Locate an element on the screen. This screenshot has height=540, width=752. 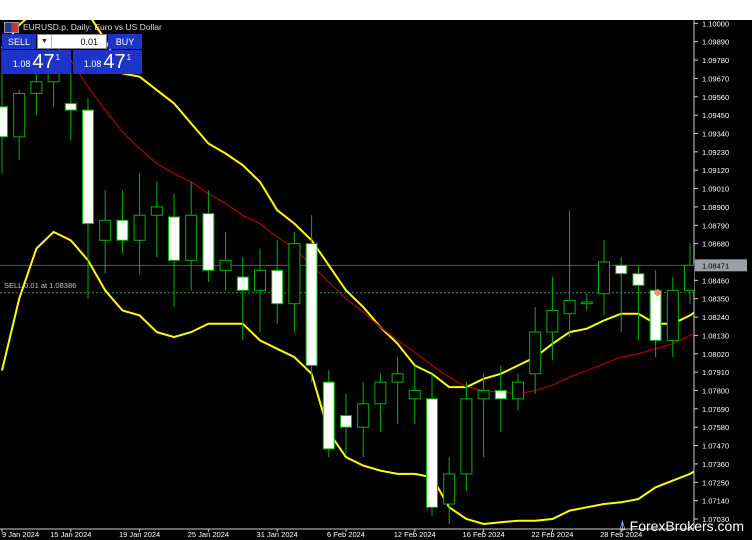
y-tick-label: 1.09560 is located at coordinates (715, 97).